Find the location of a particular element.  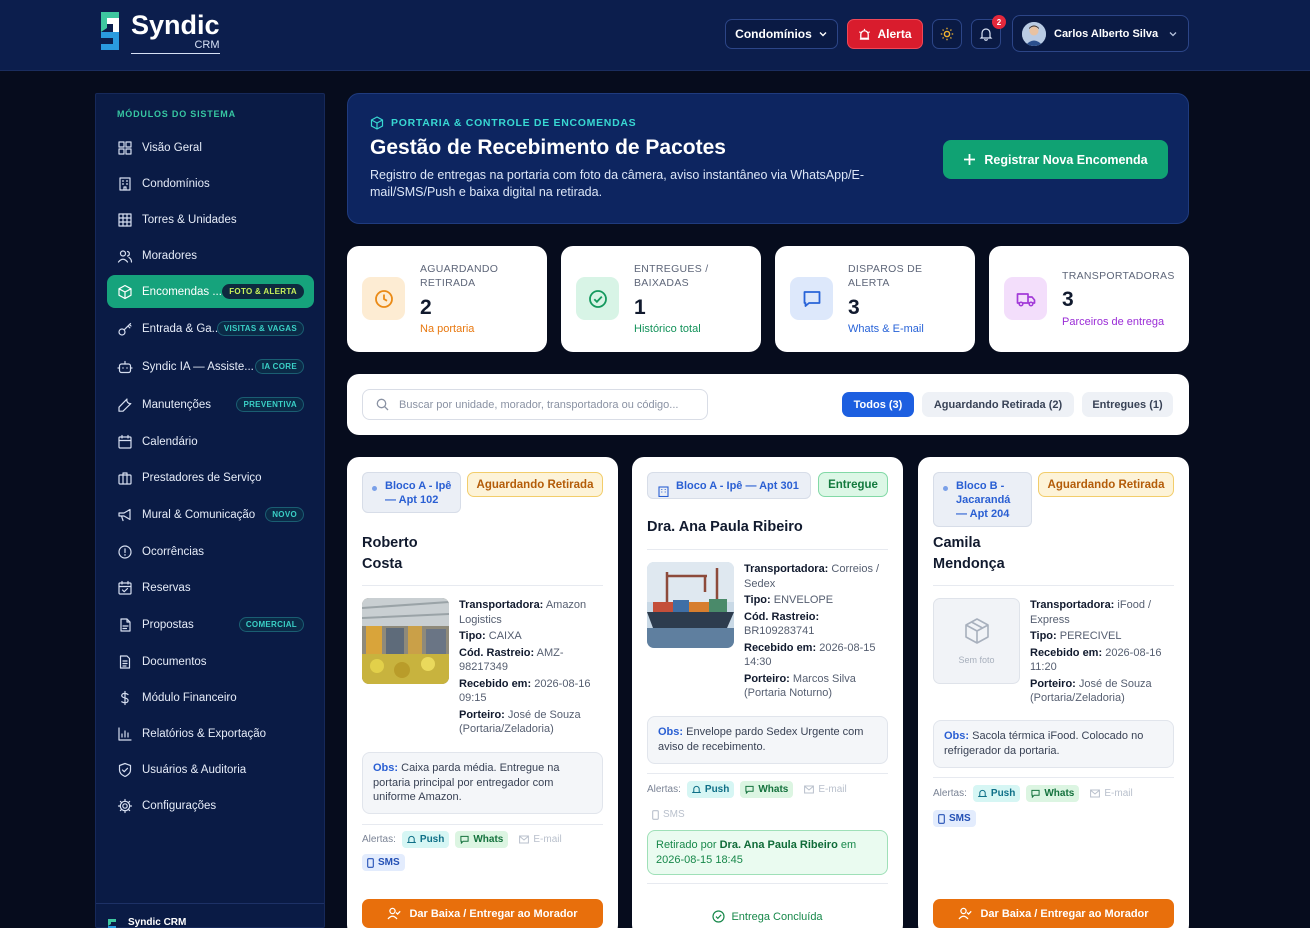

shield-icon is located at coordinates (125, 769).